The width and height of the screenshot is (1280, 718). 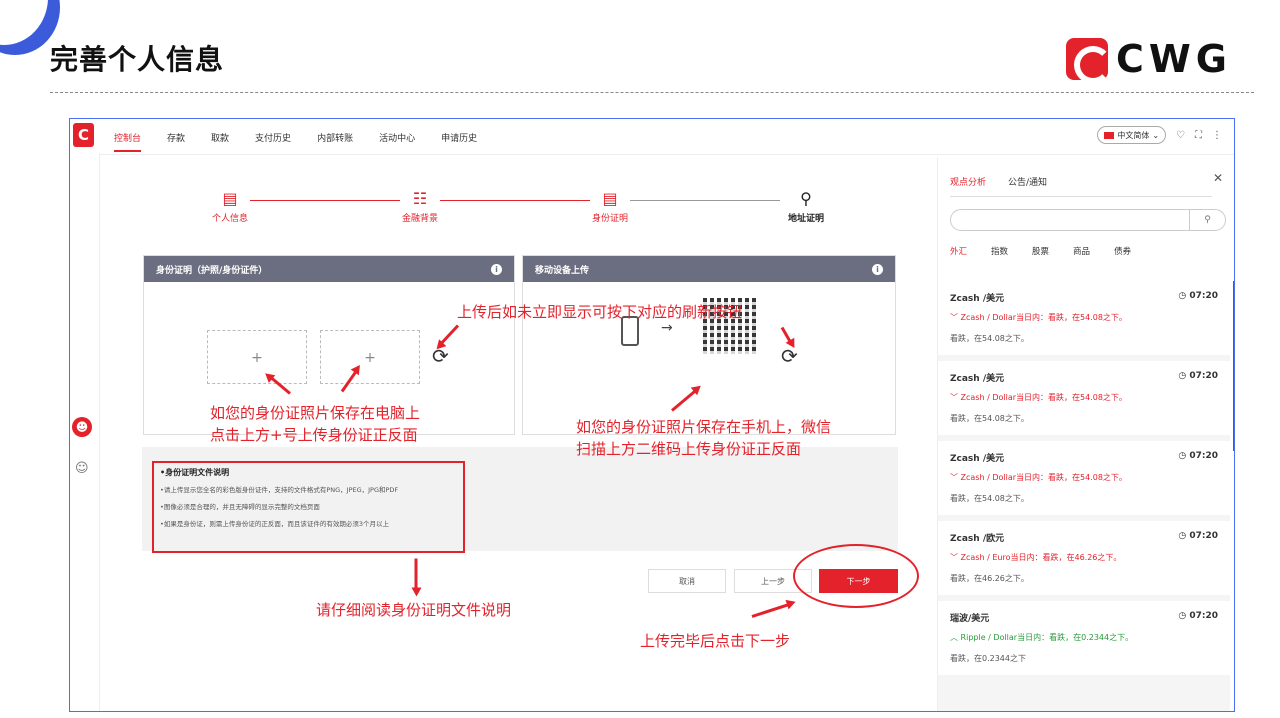 I want to click on brand-text: CWG, so click(x=1174, y=59).